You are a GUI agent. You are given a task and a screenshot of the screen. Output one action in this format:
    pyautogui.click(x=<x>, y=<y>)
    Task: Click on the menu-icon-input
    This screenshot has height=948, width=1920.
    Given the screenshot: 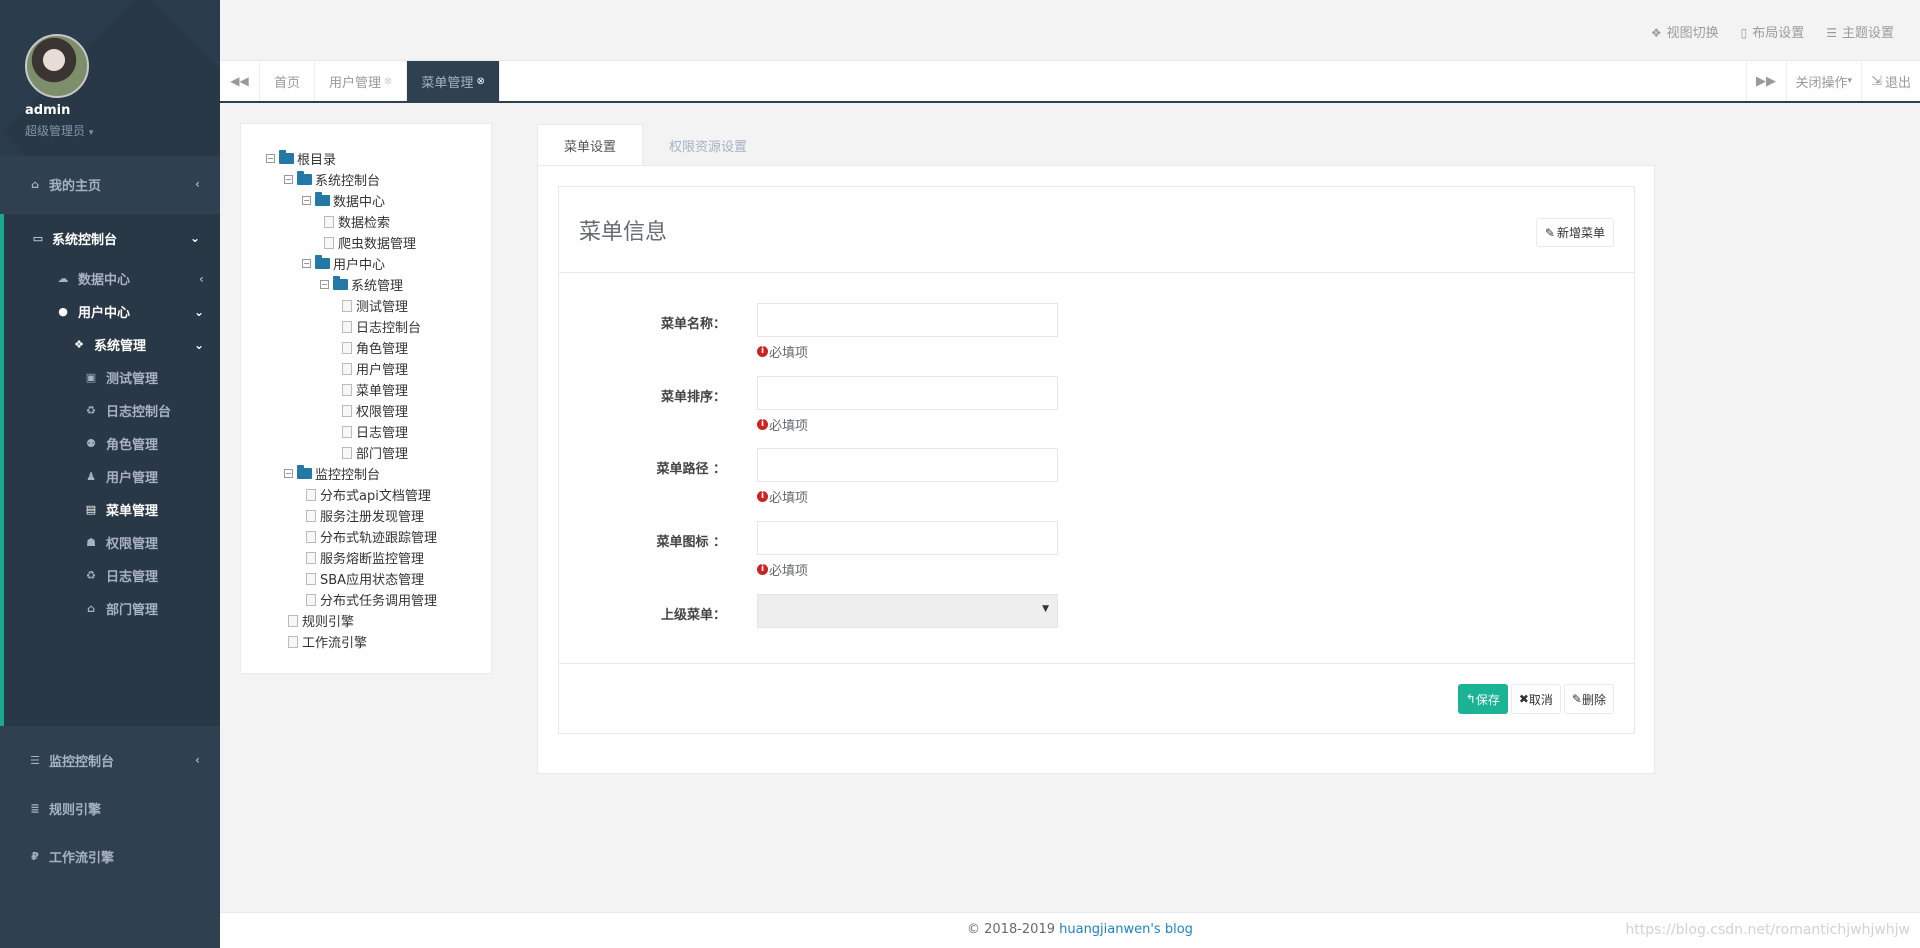 What is the action you would take?
    pyautogui.click(x=907, y=538)
    